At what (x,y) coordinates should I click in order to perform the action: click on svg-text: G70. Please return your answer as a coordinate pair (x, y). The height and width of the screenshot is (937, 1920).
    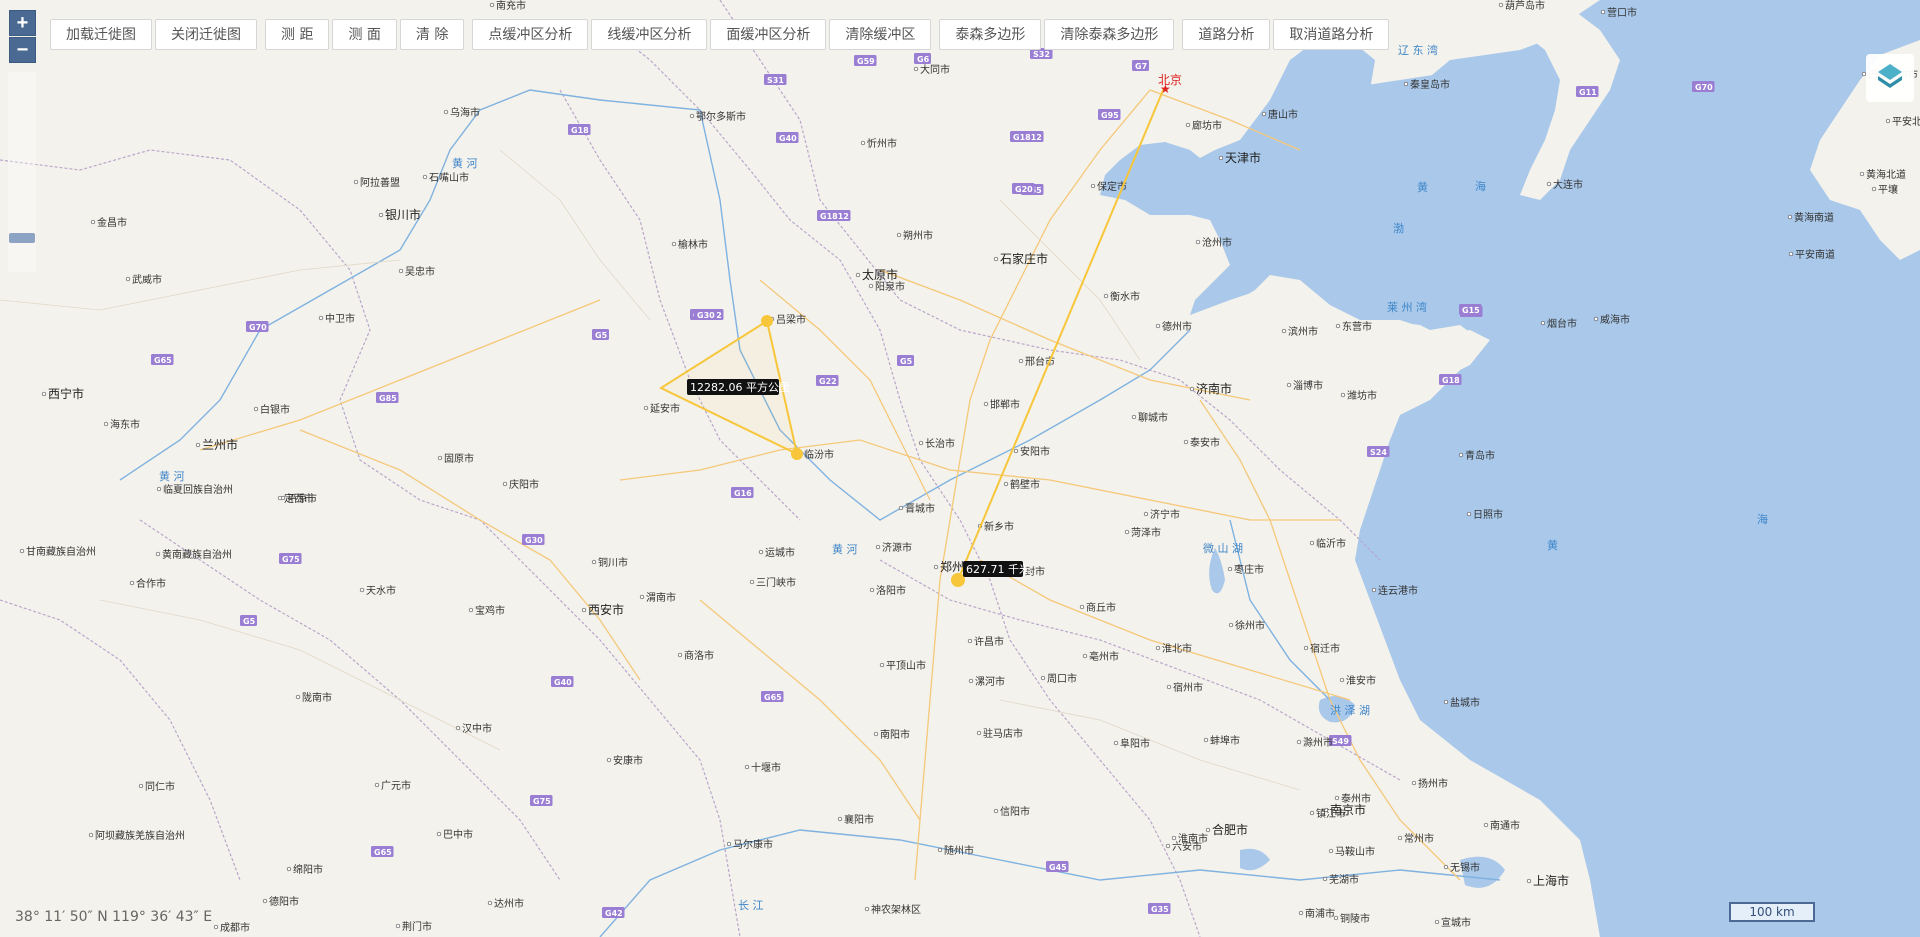
    Looking at the image, I should click on (258, 327).